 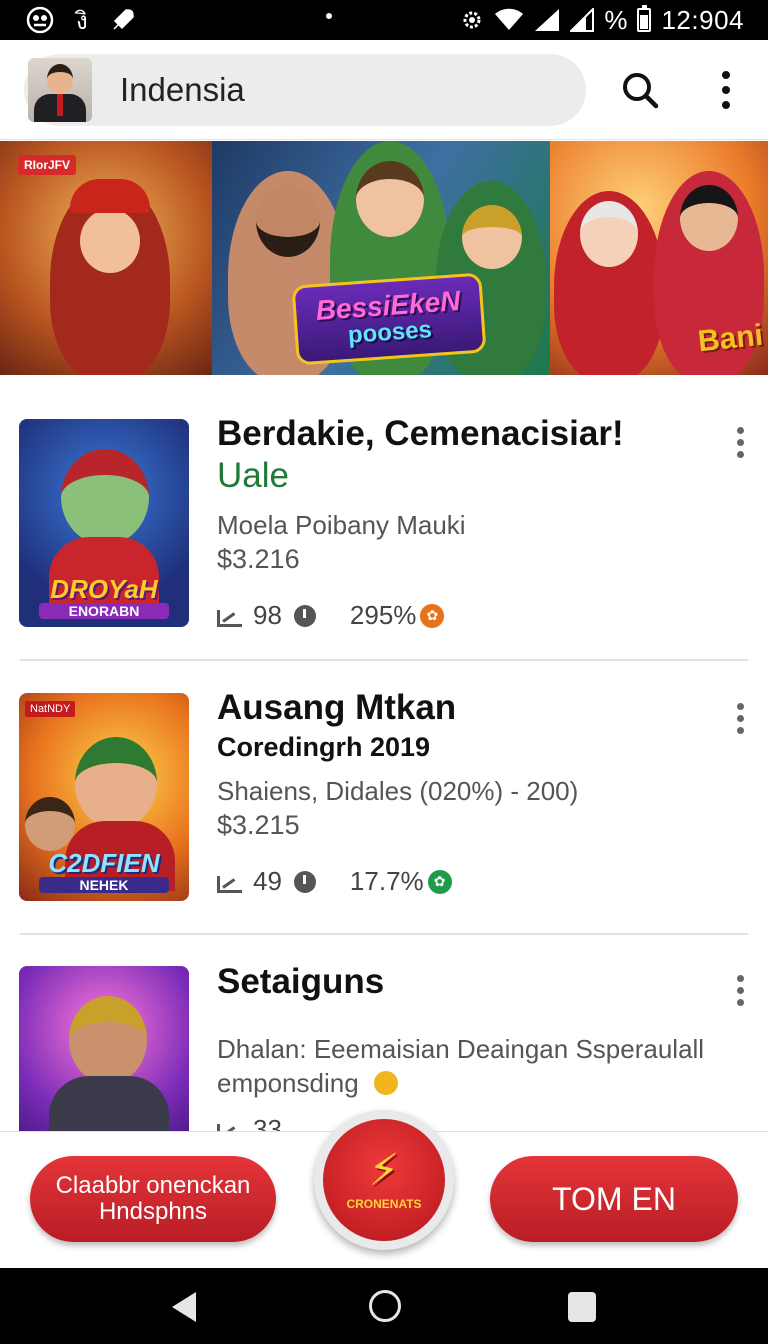 I want to click on item-thumbnail: DROYaH ENORABN, so click(x=104, y=523).